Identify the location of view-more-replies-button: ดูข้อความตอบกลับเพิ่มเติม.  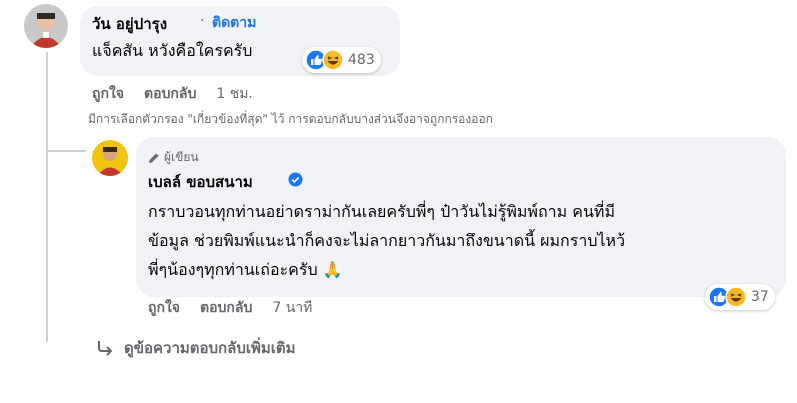
(196, 348).